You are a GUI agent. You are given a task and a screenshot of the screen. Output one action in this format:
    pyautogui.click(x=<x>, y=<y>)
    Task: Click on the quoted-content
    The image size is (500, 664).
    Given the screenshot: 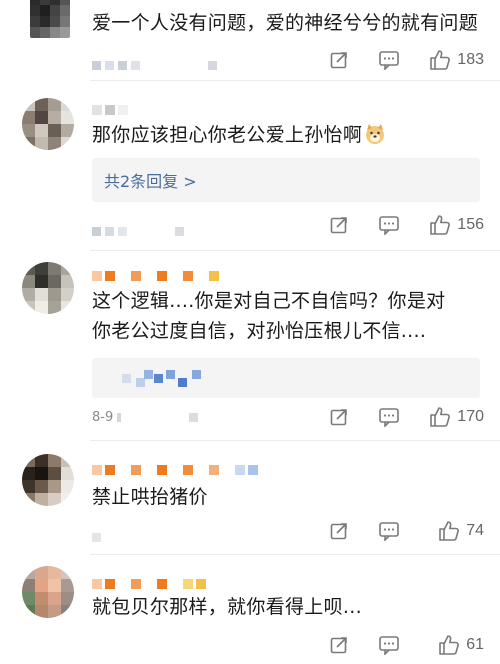 What is the action you would take?
    pyautogui.click(x=286, y=378)
    